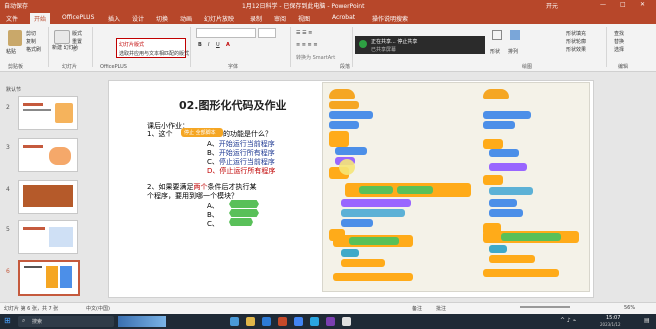 Image resolution: width=656 pixels, height=329 pixels. What do you see at coordinates (98, 308) in the screenshot?
I see `language-indicator: 中文(中国)` at bounding box center [98, 308].